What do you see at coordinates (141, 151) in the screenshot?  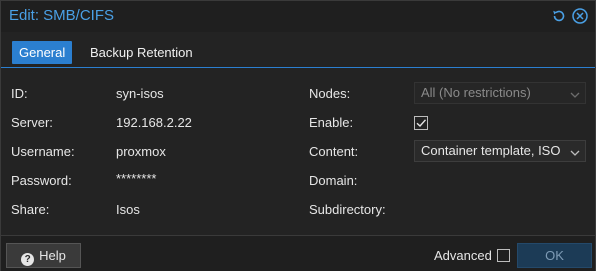 I see `username-value: proxmox` at bounding box center [141, 151].